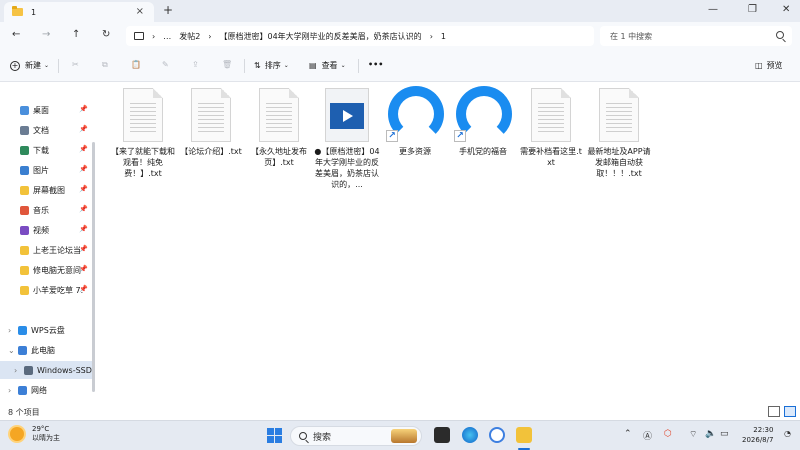  What do you see at coordinates (41, 429) in the screenshot?
I see `weather-temp: 29°C` at bounding box center [41, 429].